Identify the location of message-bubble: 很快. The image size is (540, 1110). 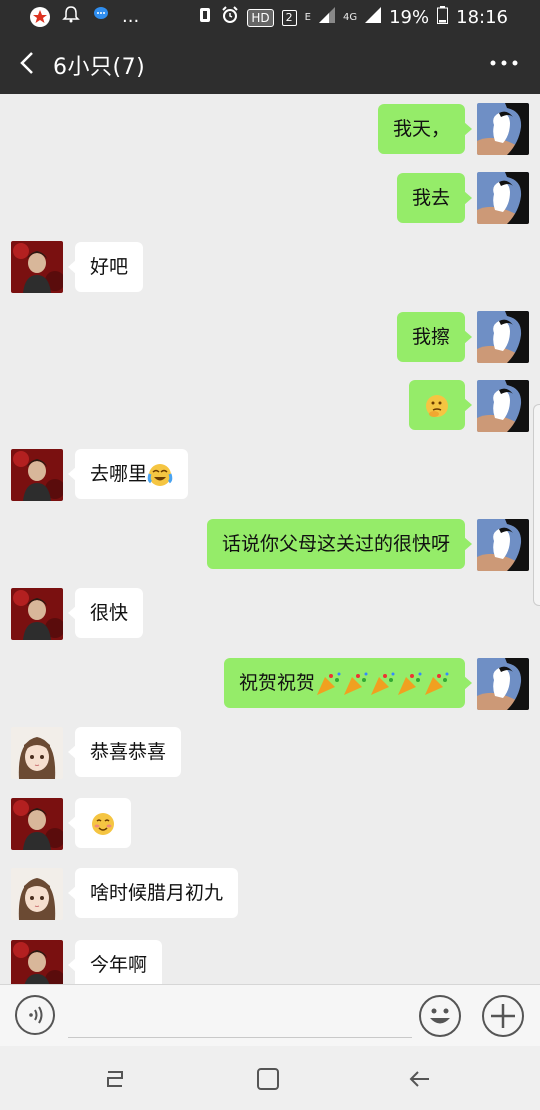
(105, 613).